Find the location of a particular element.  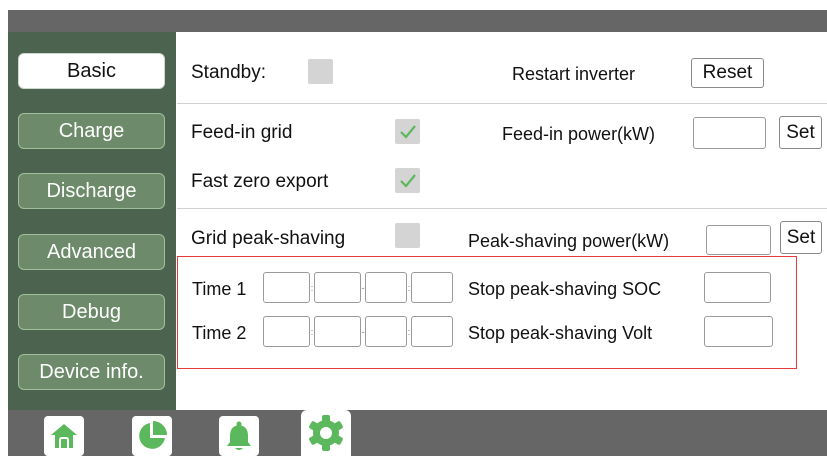

stop-peak-shaving-volt-label: Stop peak-shaving Volt is located at coordinates (560, 333).